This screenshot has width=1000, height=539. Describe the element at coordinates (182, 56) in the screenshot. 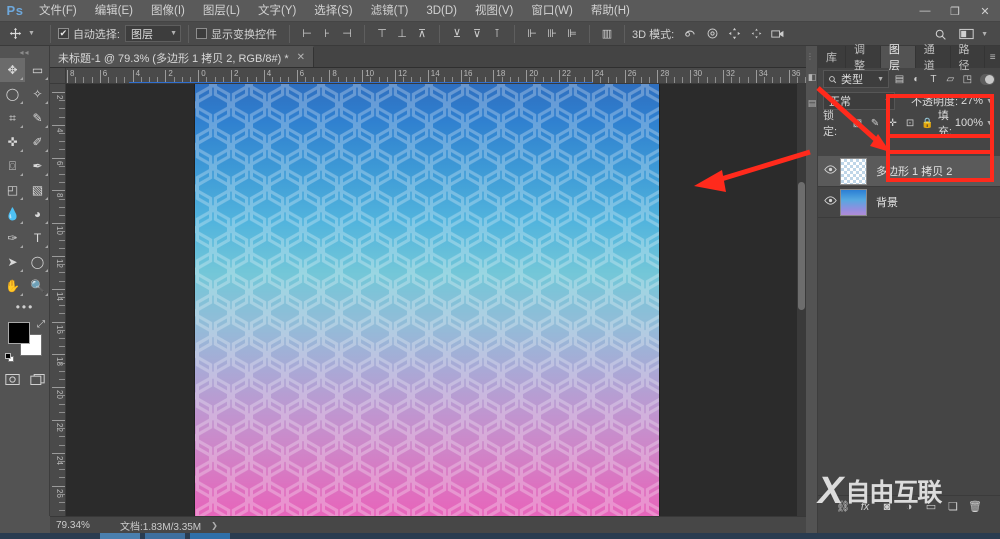

I see `document-tab: 未标题-1 @ 79.3% (多边形 1 拷贝 2, RGB/8#) * ✕` at that location.